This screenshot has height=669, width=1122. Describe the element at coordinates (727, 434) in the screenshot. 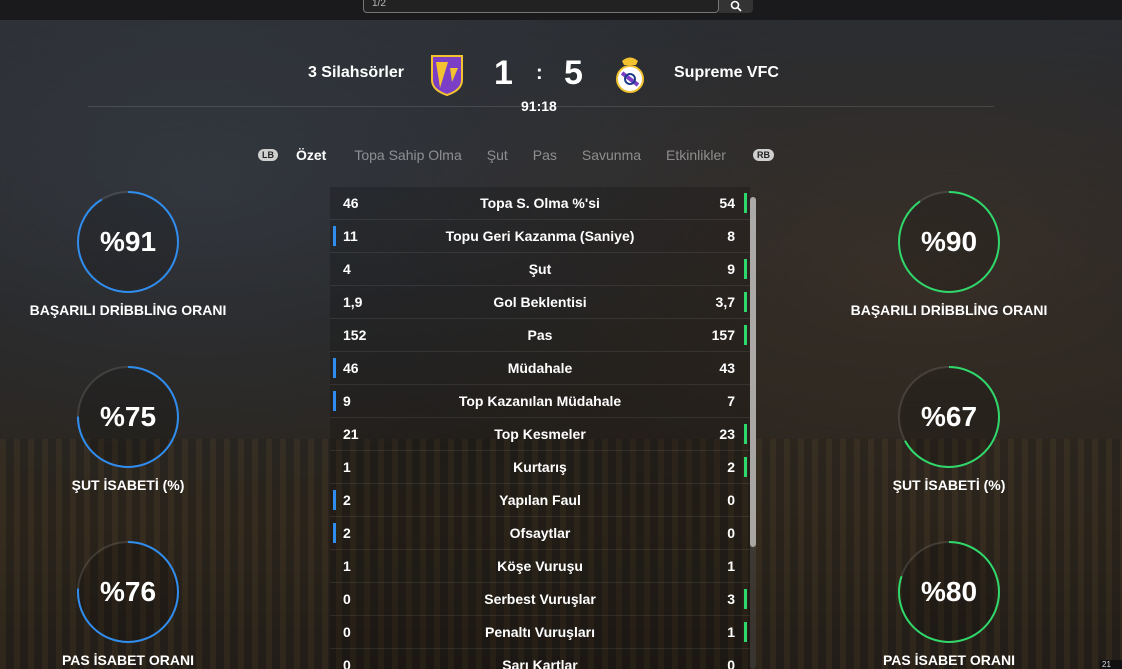

I see `away-stat-value: 23` at that location.